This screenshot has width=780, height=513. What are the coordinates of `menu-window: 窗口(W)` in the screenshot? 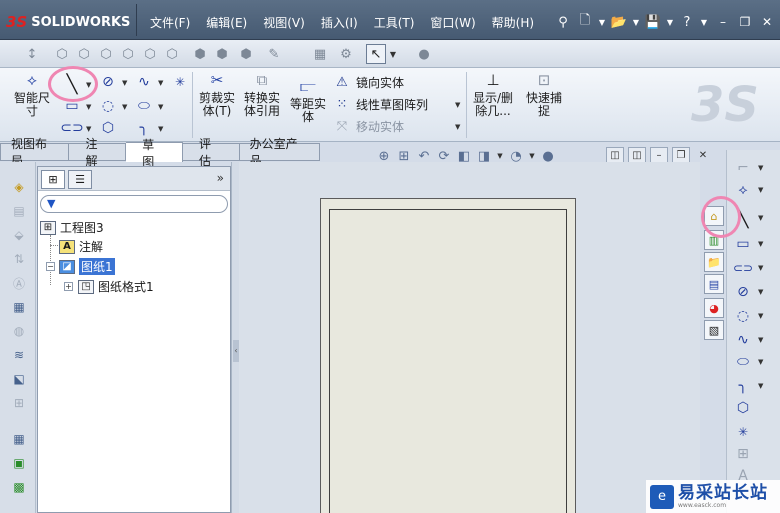 It's located at (452, 22).